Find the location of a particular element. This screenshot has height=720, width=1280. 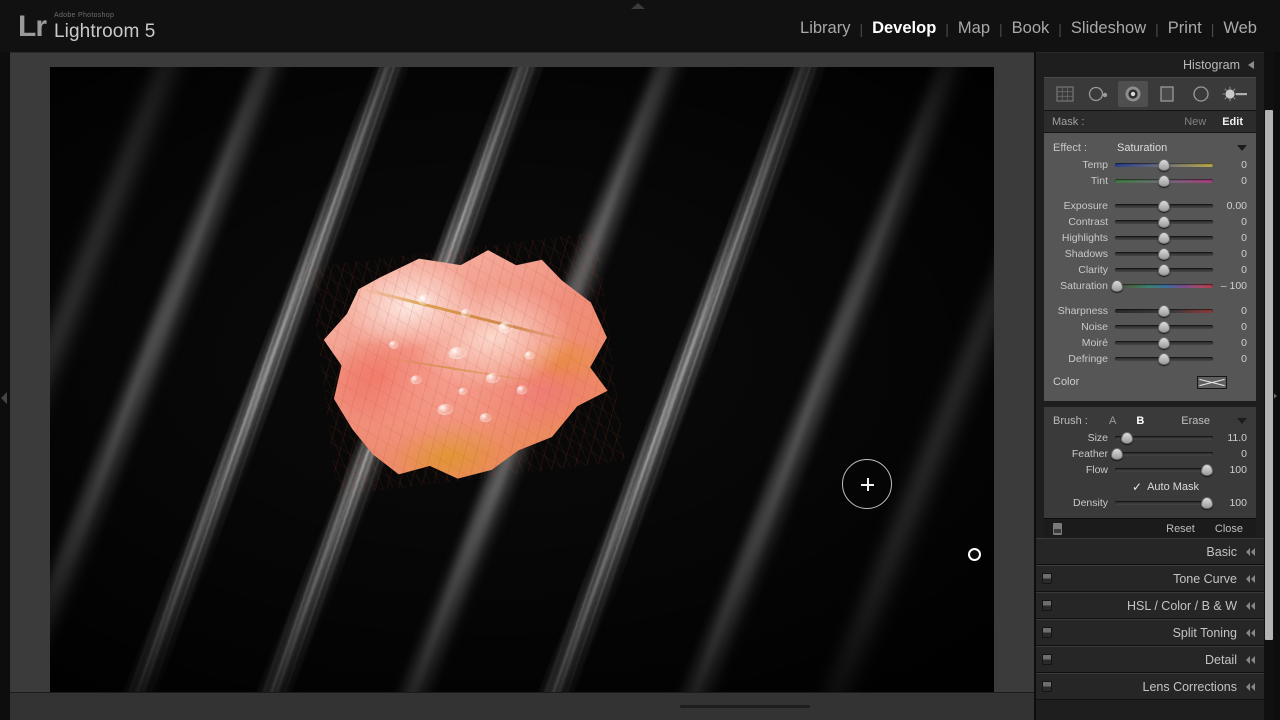

mask-new-button: New is located at coordinates (1195, 122).